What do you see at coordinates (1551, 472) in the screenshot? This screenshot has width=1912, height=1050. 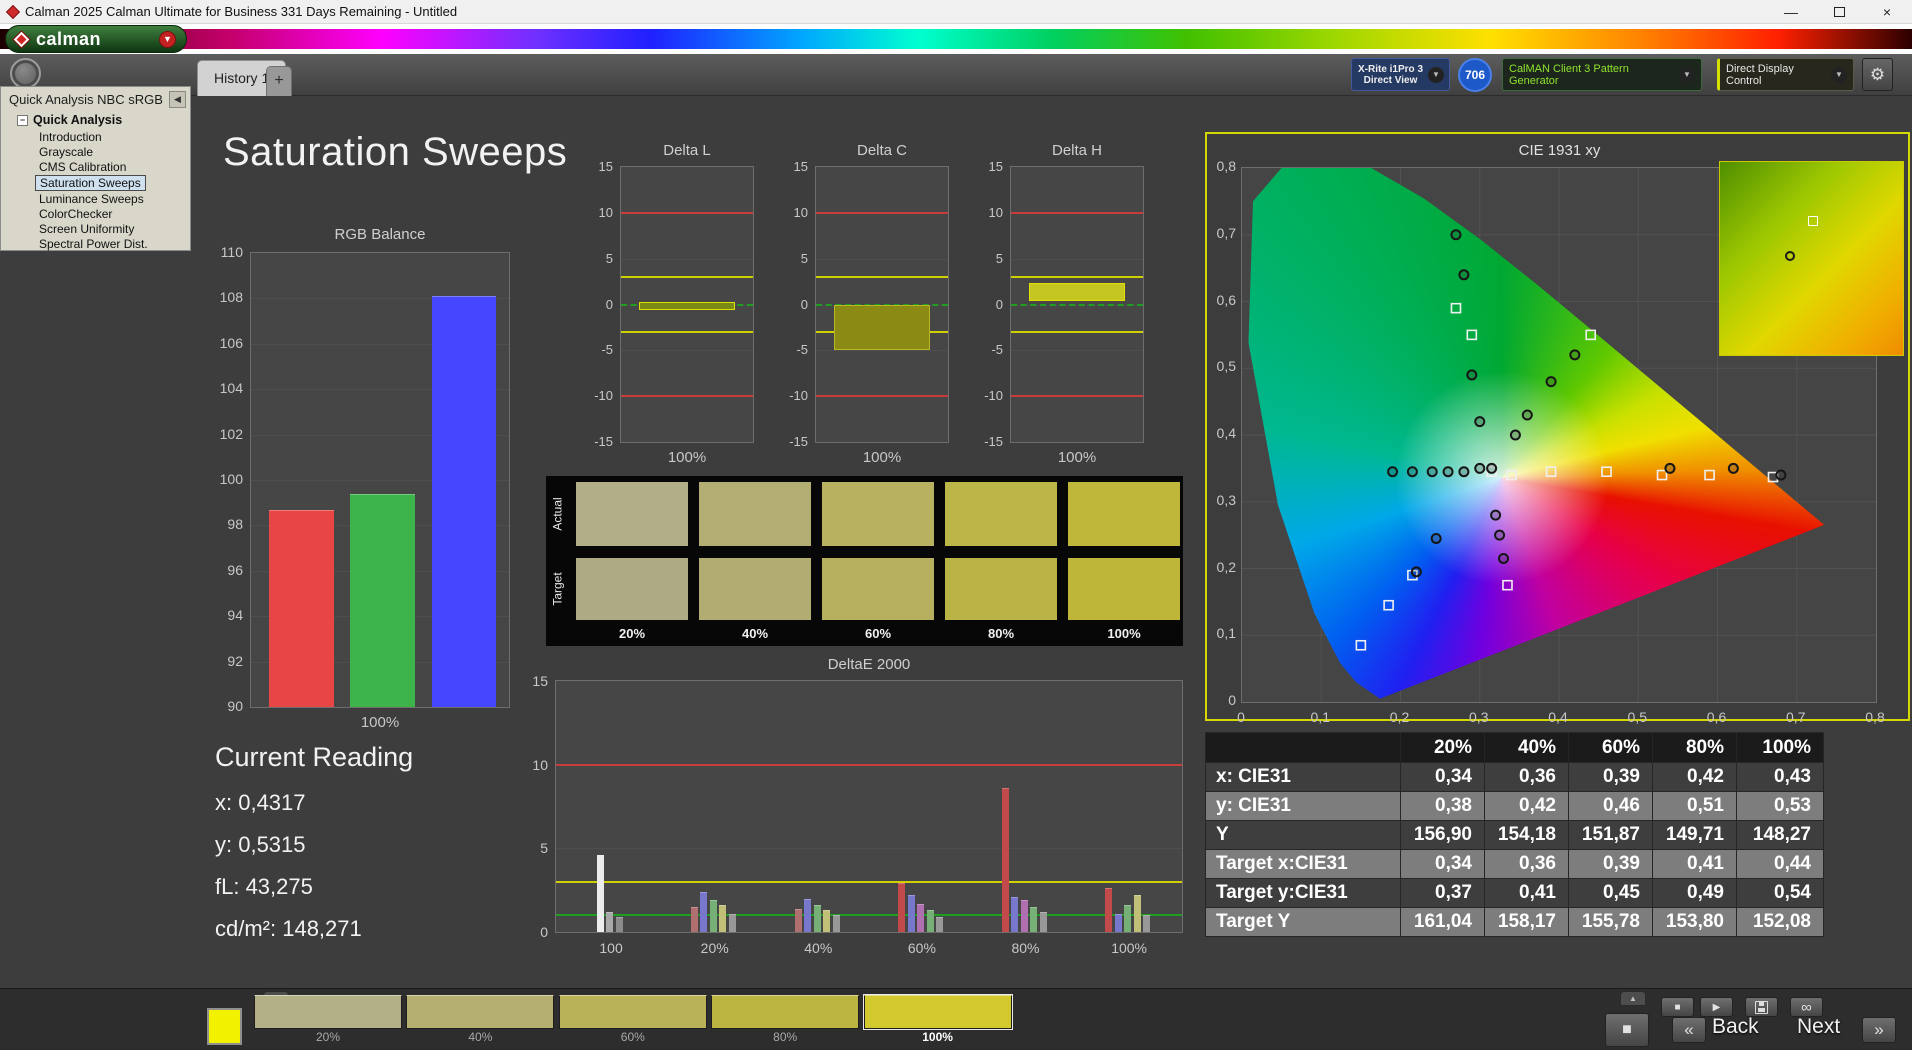 I see `target-point` at bounding box center [1551, 472].